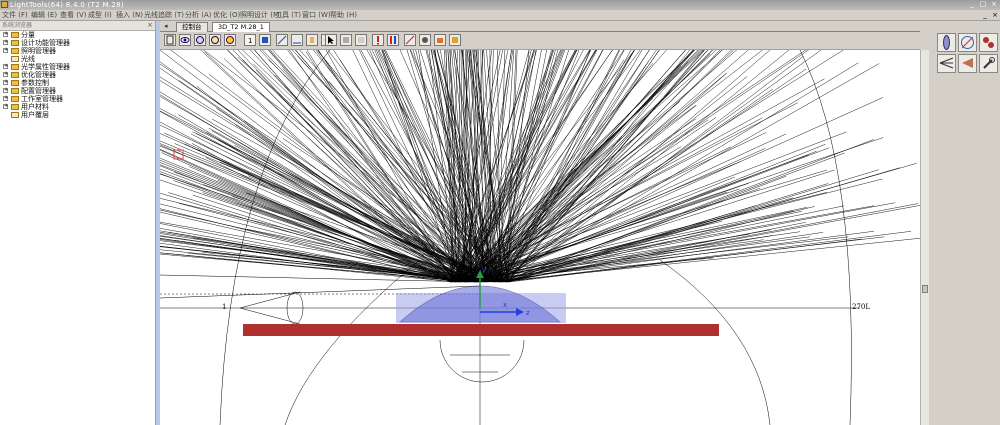  What do you see at coordinates (924, 237) in the screenshot?
I see `vertical-scrollbar` at bounding box center [924, 237].